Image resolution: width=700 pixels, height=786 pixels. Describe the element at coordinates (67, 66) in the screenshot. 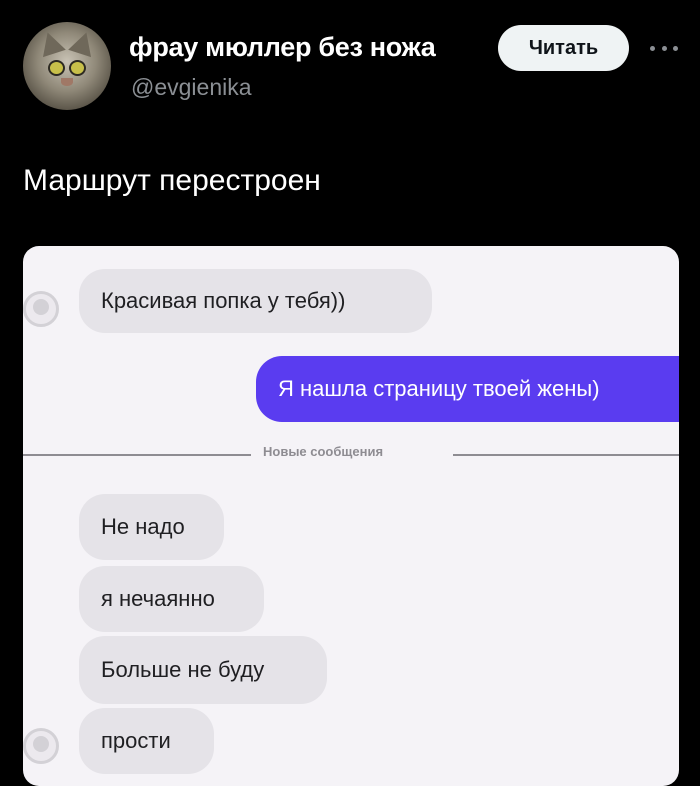

I see `user-avatar` at that location.